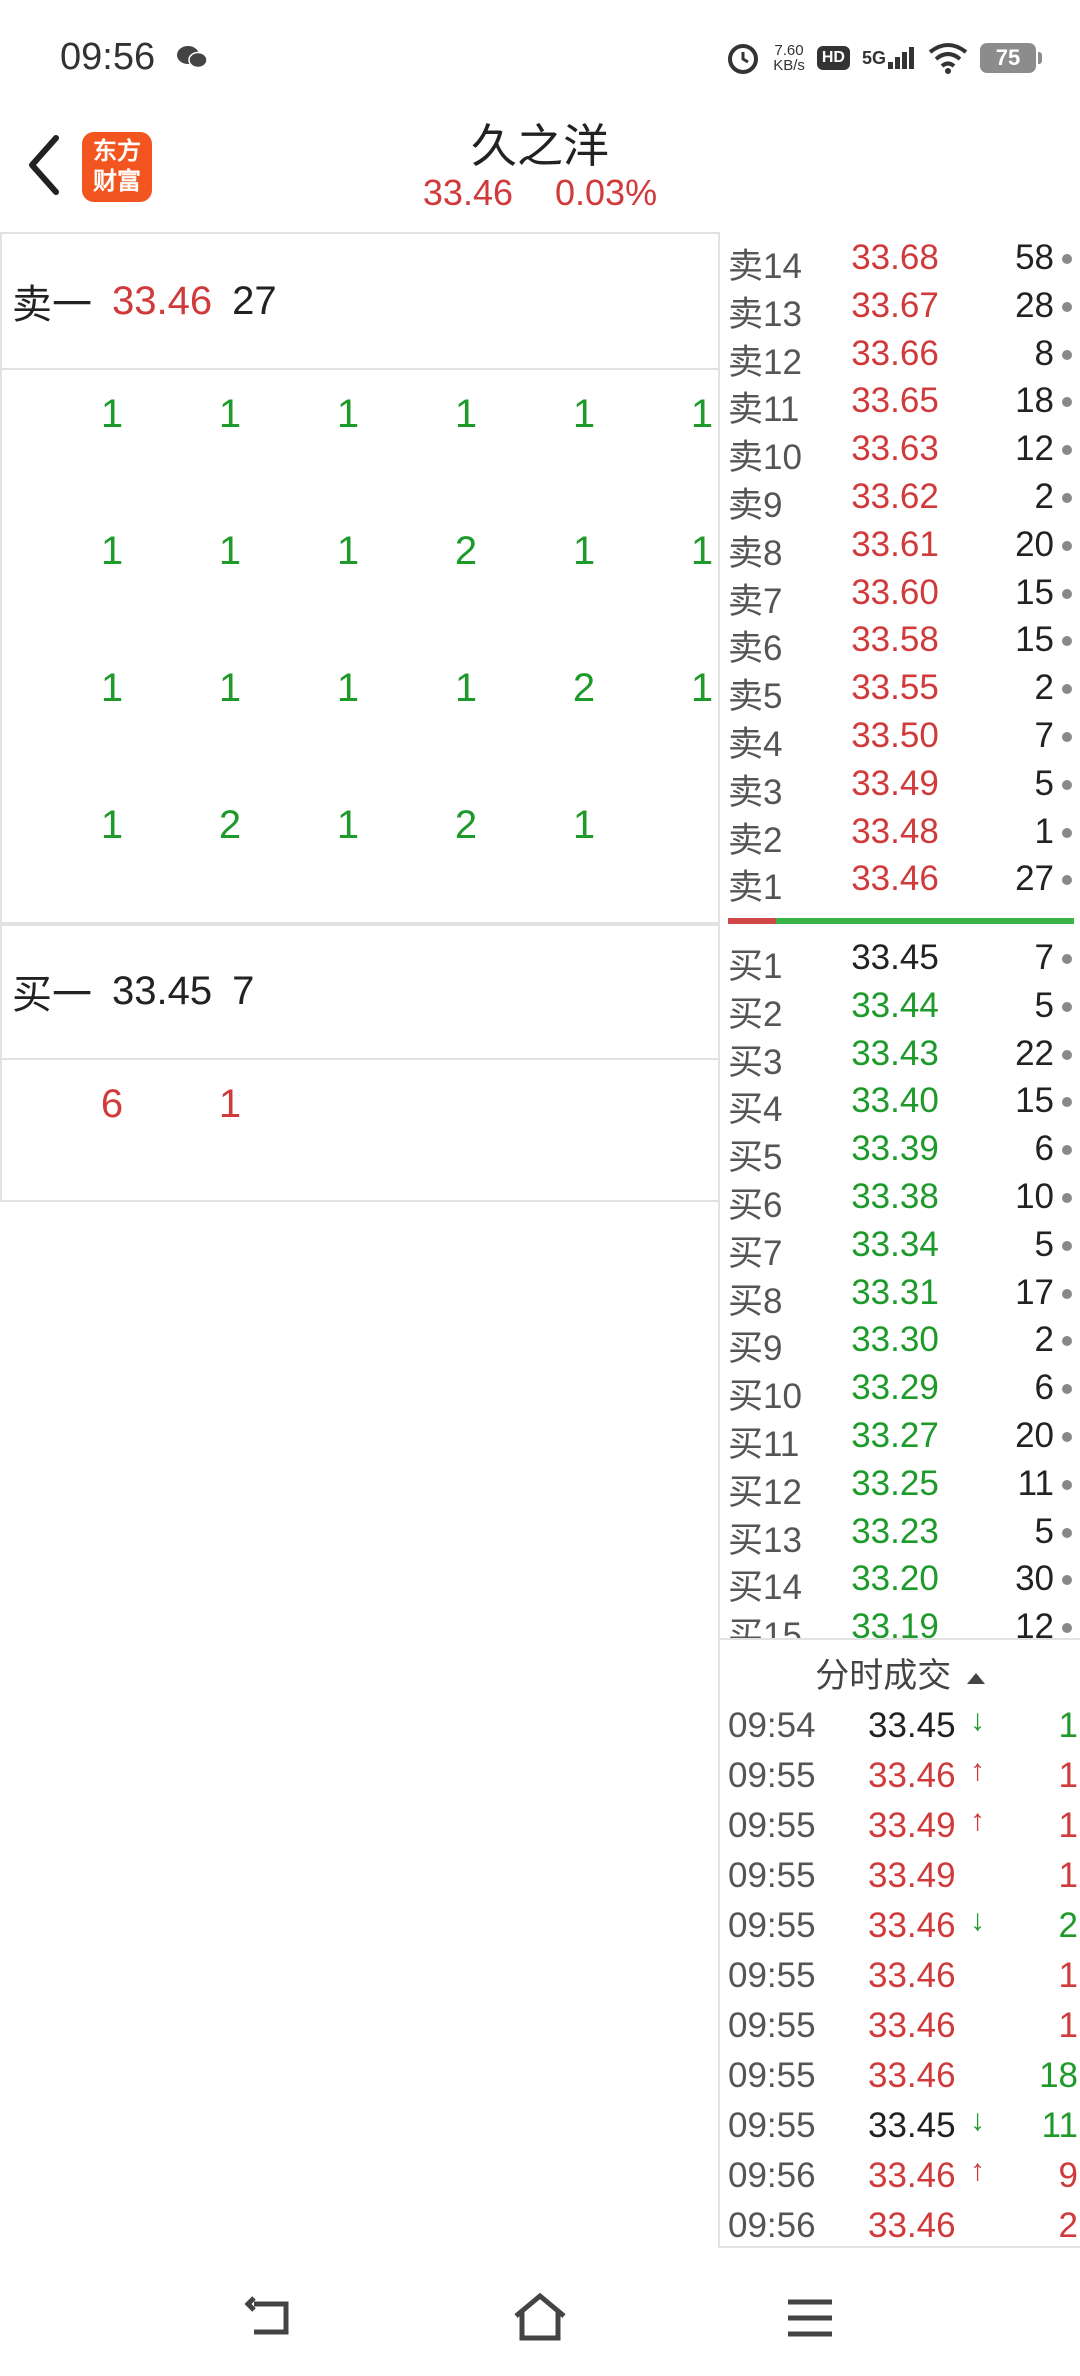 The image size is (1080, 2376). What do you see at coordinates (1034, 1292) in the screenshot?
I see `bid-level-qty: 17` at bounding box center [1034, 1292].